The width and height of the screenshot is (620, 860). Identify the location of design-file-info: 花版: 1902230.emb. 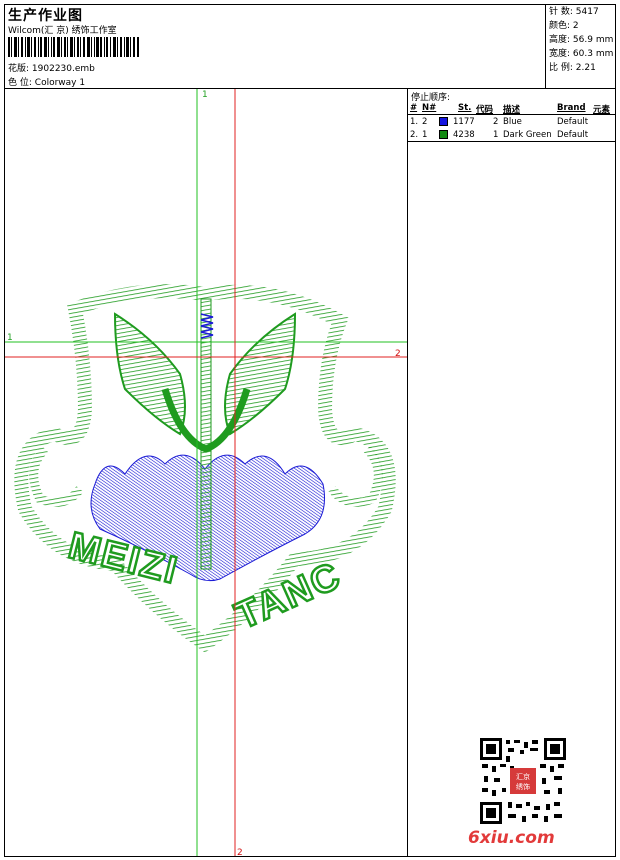
(51, 67).